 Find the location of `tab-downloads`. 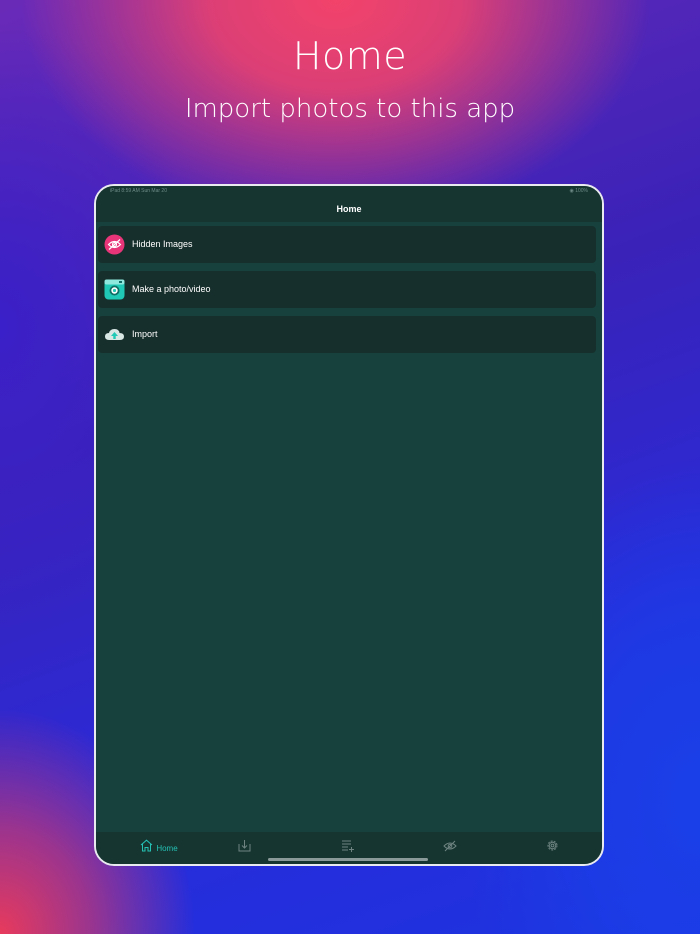

tab-downloads is located at coordinates (244, 848).